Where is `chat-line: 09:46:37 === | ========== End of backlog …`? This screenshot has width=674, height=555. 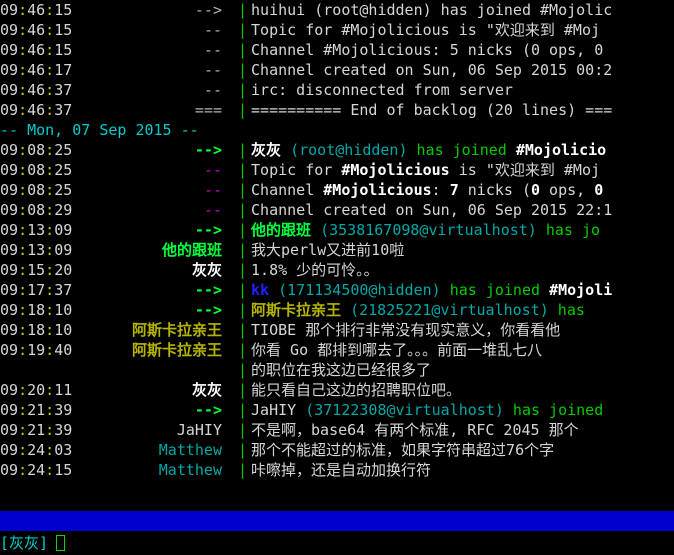 chat-line: 09:46:37 === | ========== End of backlog … is located at coordinates (337, 110).